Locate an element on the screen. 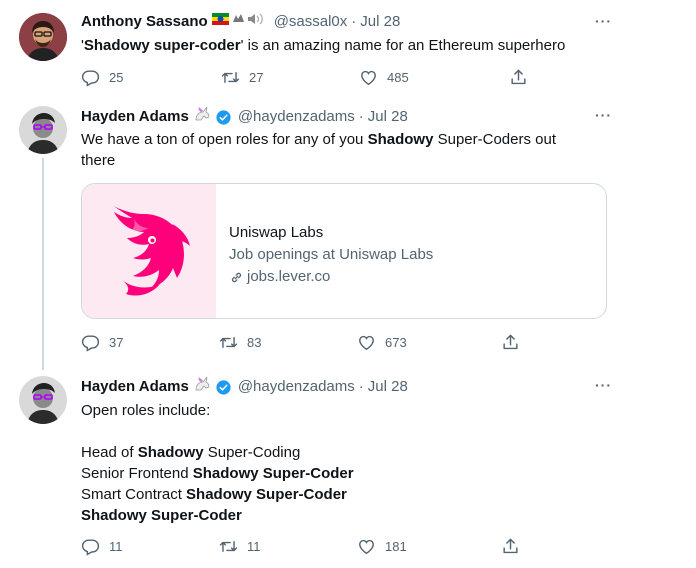  avatar-anthony is located at coordinates (43, 37).